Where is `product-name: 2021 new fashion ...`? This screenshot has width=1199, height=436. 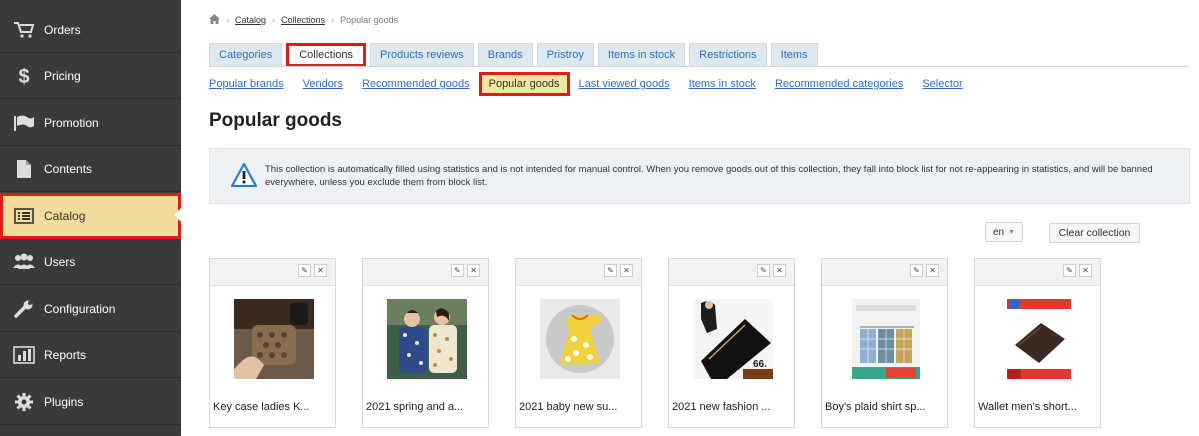
product-name: 2021 new fashion ... is located at coordinates (732, 407).